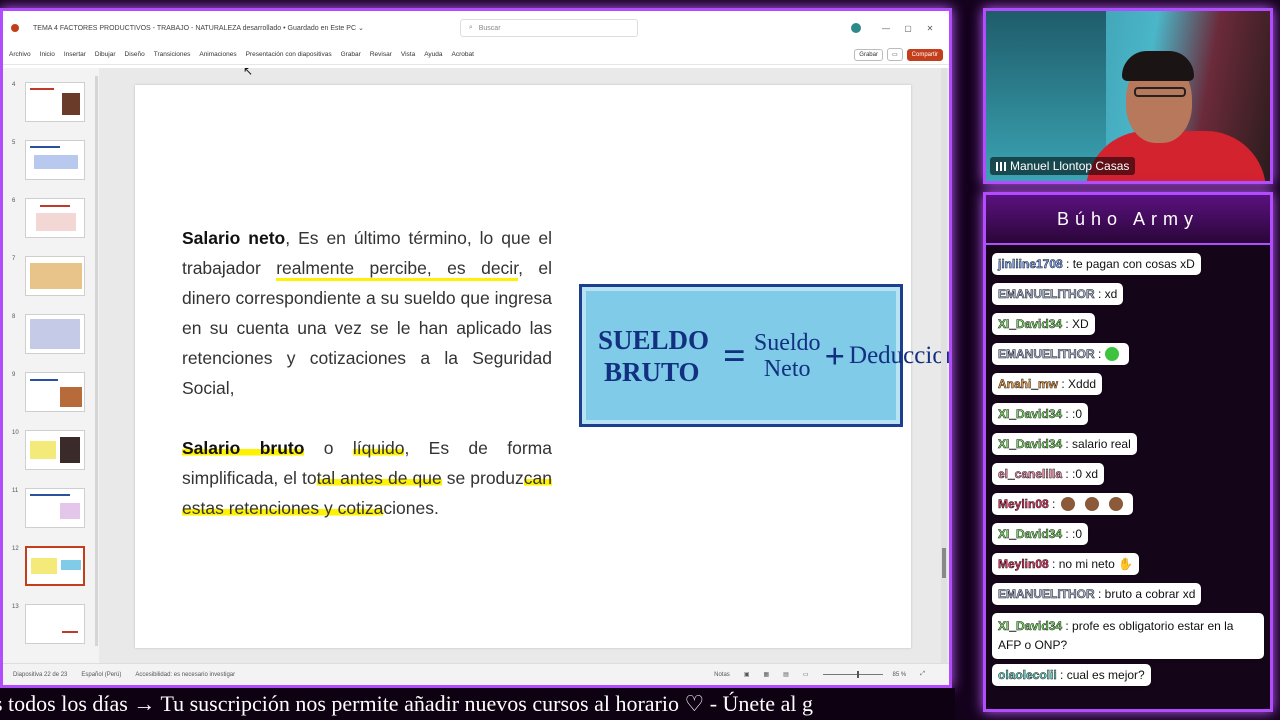 This screenshot has width=1280, height=720. Describe the element at coordinates (1058, 294) in the screenshot. I see `chat-message: EMANUELITHOR : xd` at that location.